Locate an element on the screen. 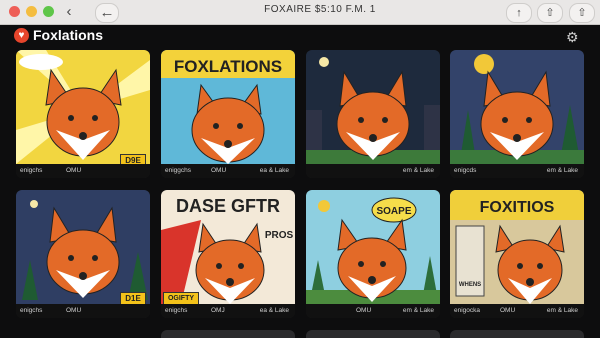 The image size is (600, 338). card-meta: OMU em & Lake is located at coordinates (373, 311).